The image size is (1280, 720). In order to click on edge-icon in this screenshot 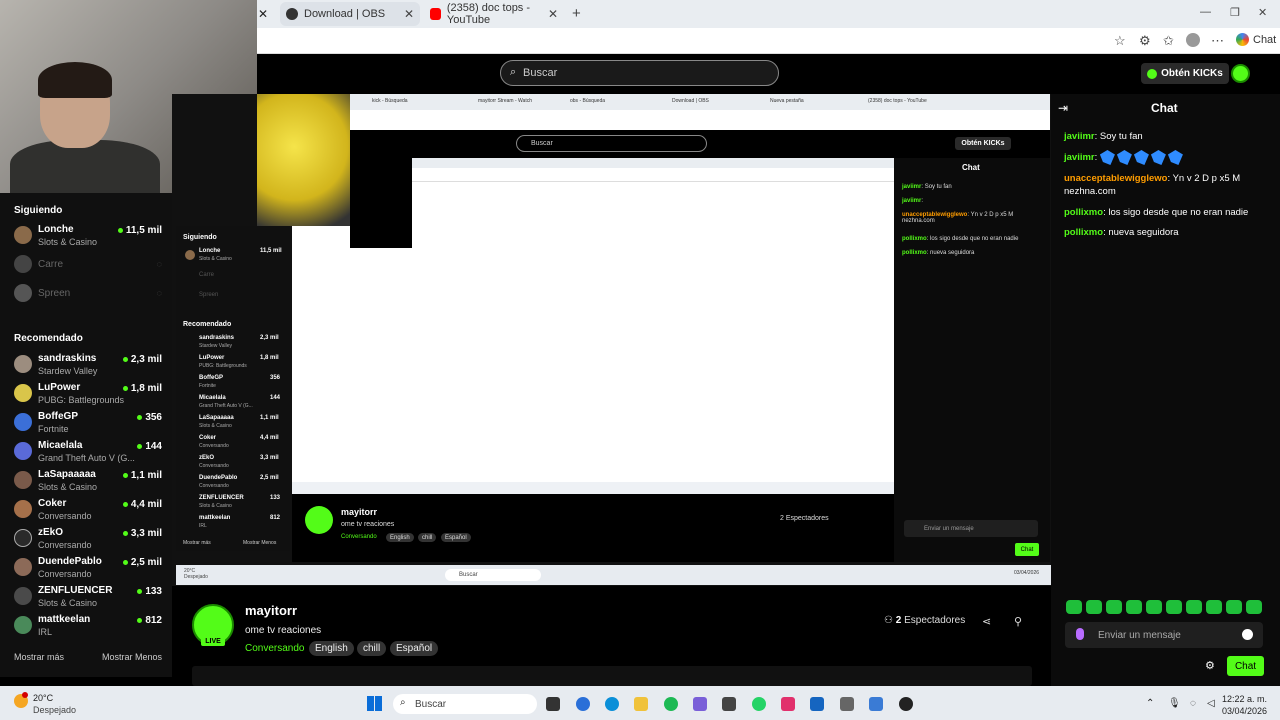, I will do `click(612, 704)`.